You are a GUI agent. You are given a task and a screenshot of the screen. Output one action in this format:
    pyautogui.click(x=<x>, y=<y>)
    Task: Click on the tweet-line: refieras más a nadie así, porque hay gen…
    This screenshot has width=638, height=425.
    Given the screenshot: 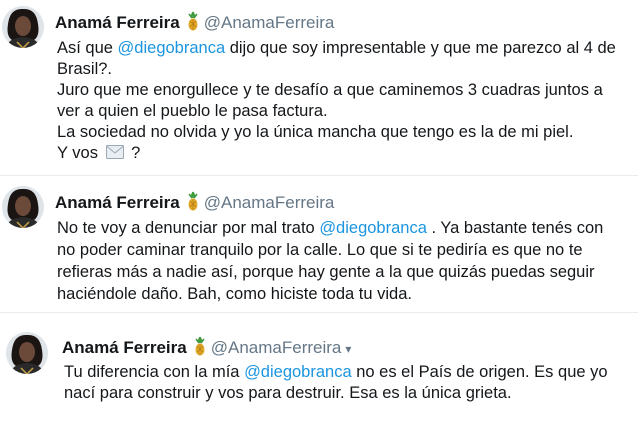 What is the action you would take?
    pyautogui.click(x=326, y=272)
    